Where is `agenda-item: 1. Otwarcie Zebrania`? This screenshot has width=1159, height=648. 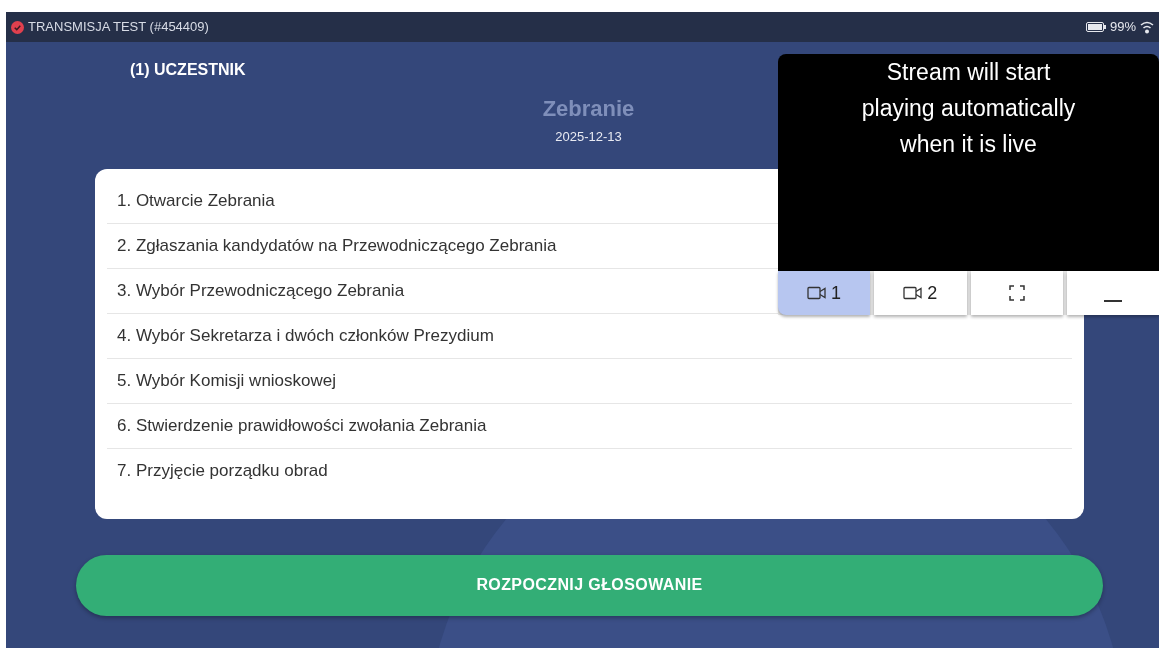 agenda-item: 1. Otwarcie Zebrania is located at coordinates (196, 200).